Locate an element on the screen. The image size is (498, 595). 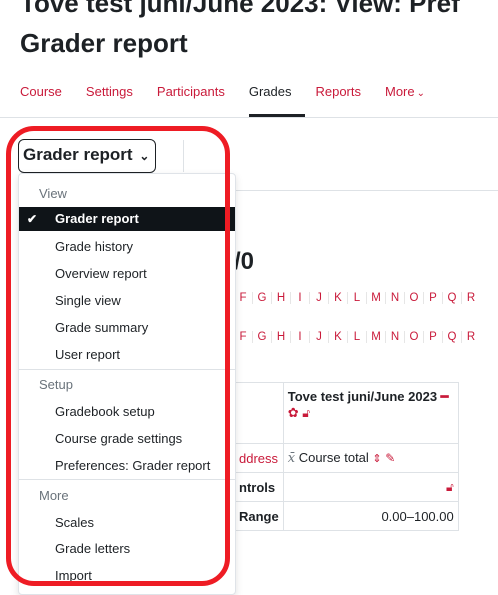
email-column-header: ddress is located at coordinates (259, 458).